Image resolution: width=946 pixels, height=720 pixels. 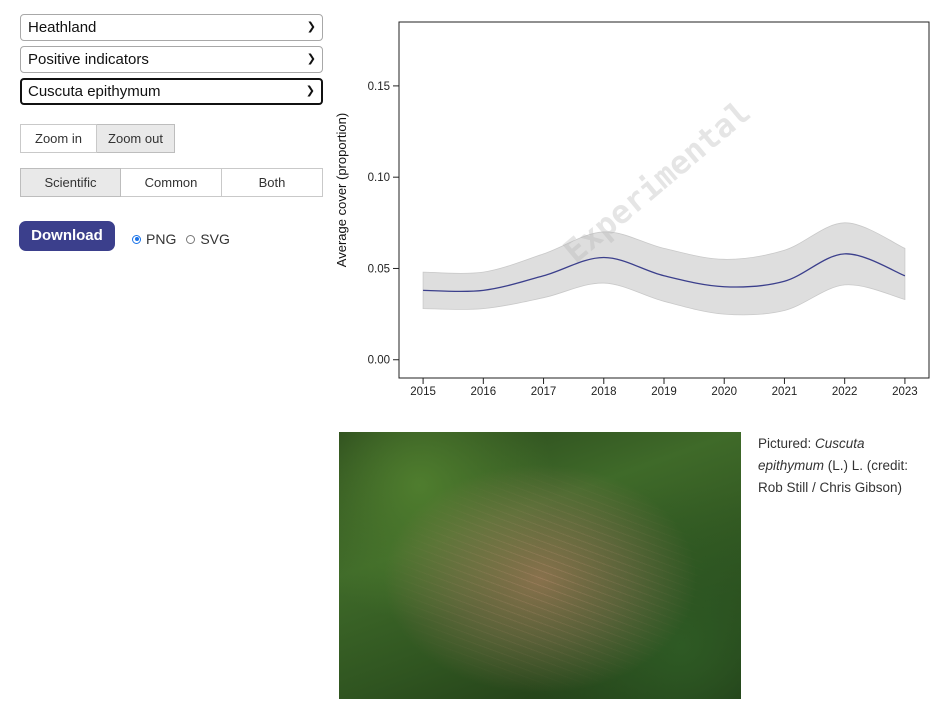 I want to click on y-tick-label: 0.00, so click(x=379, y=361).